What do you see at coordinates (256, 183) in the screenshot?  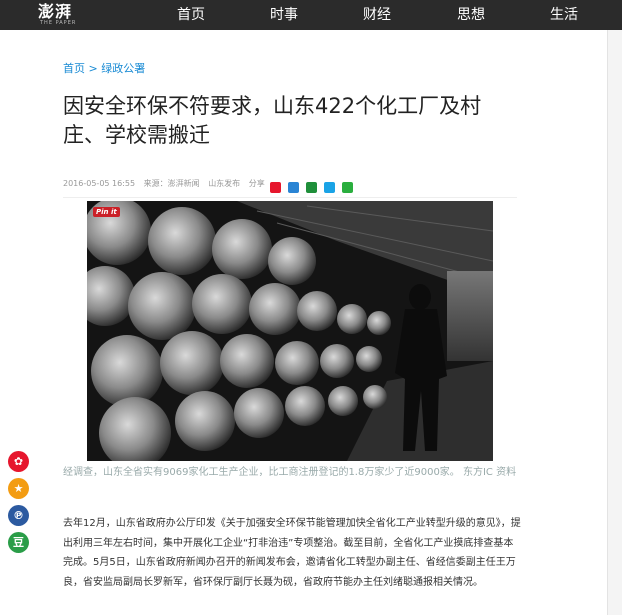 I see `share-label: 分享` at bounding box center [256, 183].